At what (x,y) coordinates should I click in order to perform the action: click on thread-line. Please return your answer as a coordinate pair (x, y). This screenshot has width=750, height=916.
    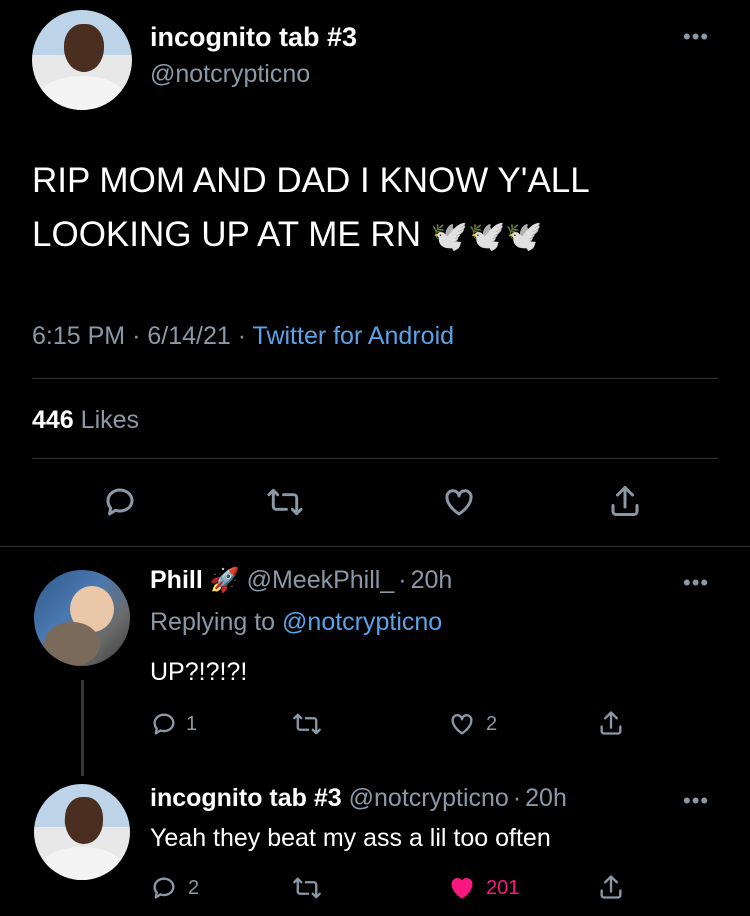
    Looking at the image, I should click on (82, 728).